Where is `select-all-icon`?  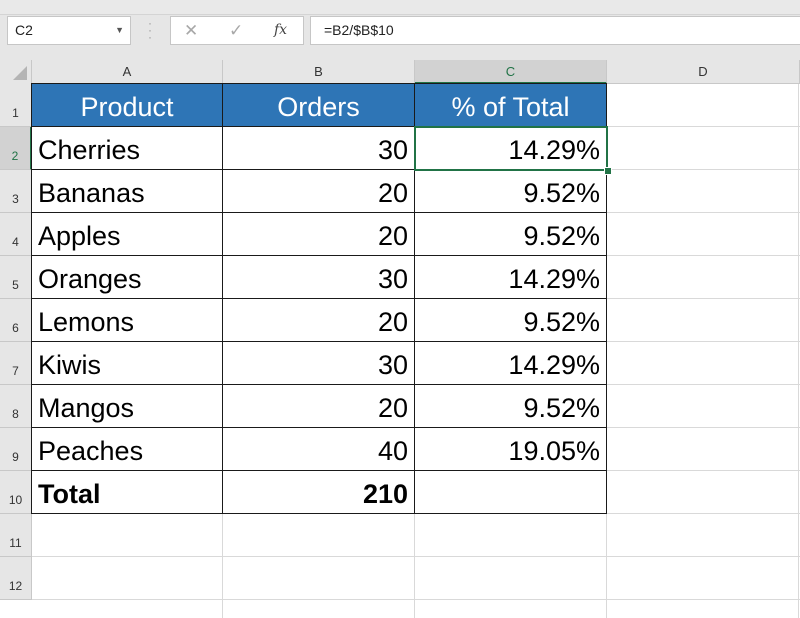 select-all-icon is located at coordinates (20, 73).